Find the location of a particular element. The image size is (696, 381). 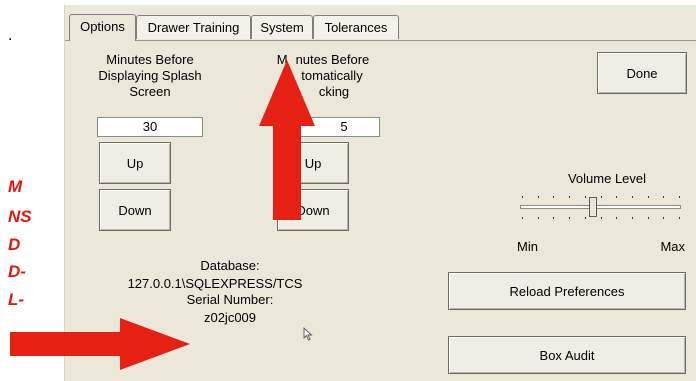

tab-drawer-training: Drawer Training is located at coordinates (193, 27).